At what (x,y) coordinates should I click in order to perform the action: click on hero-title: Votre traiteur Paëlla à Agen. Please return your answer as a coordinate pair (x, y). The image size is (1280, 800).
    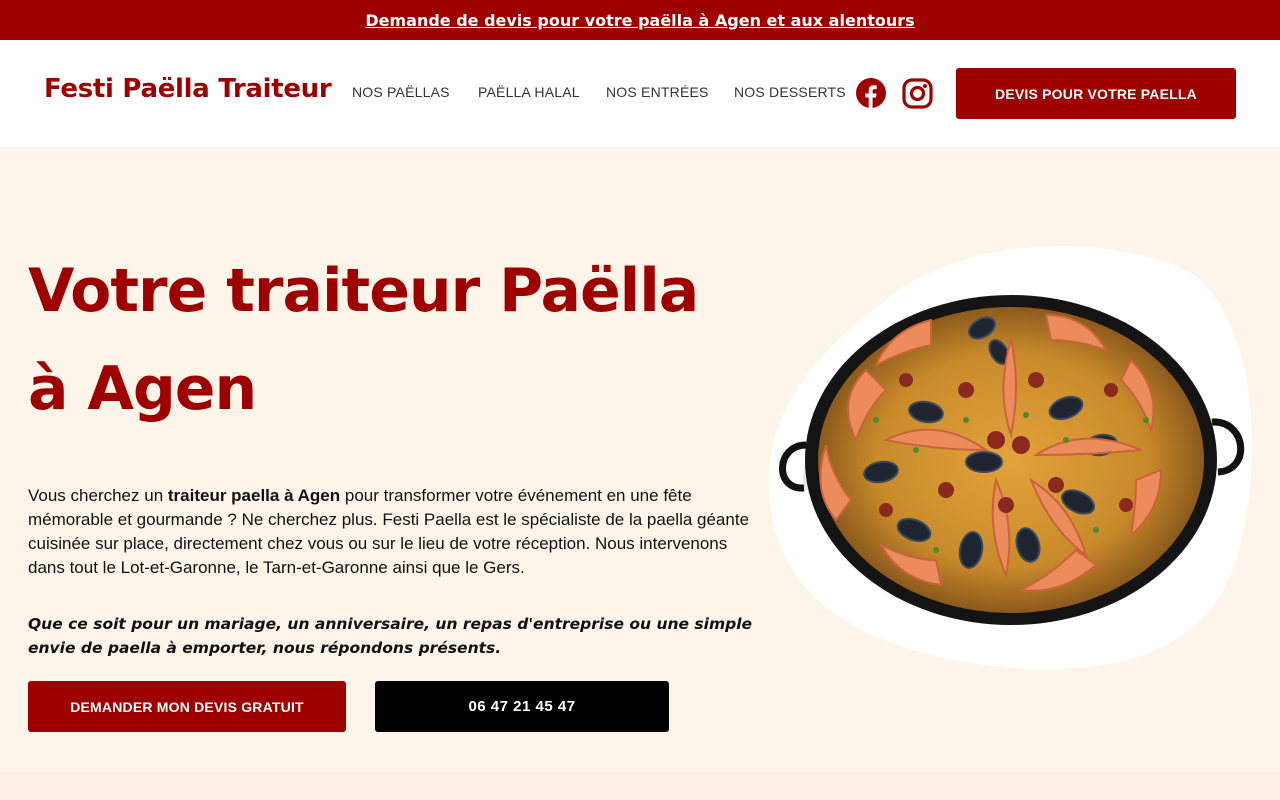
    Looking at the image, I should click on (388, 340).